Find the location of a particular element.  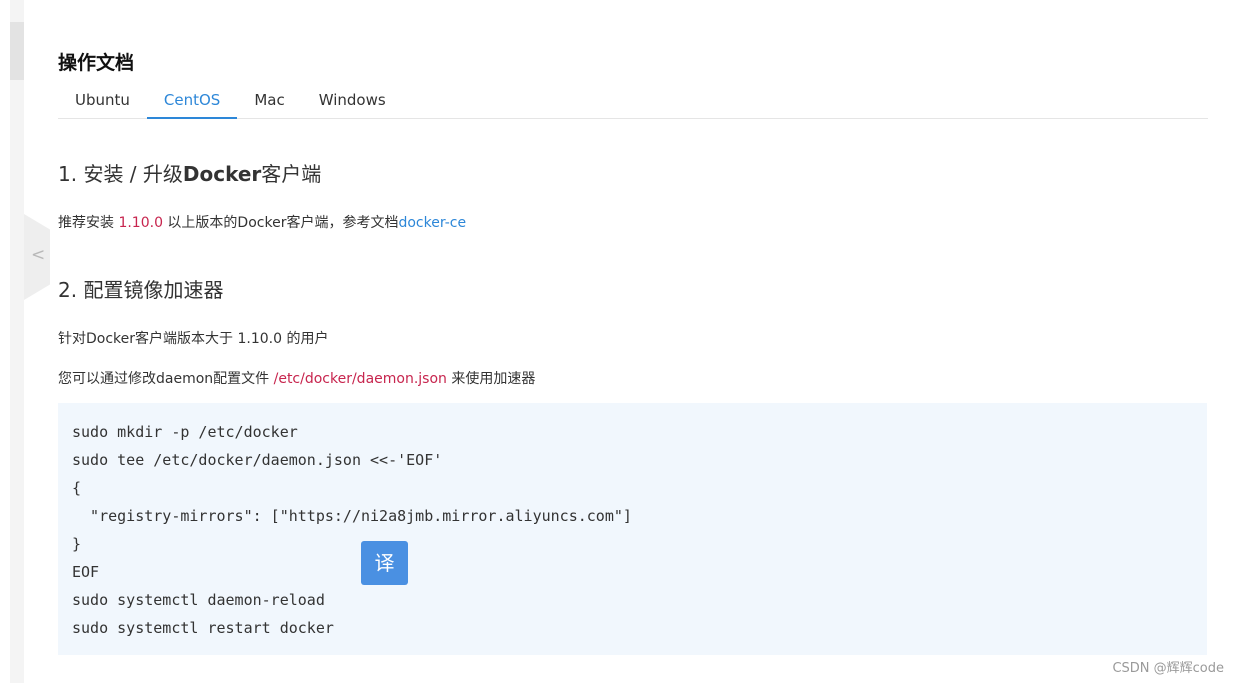

recommended-version: 1.10.0 is located at coordinates (140, 223).